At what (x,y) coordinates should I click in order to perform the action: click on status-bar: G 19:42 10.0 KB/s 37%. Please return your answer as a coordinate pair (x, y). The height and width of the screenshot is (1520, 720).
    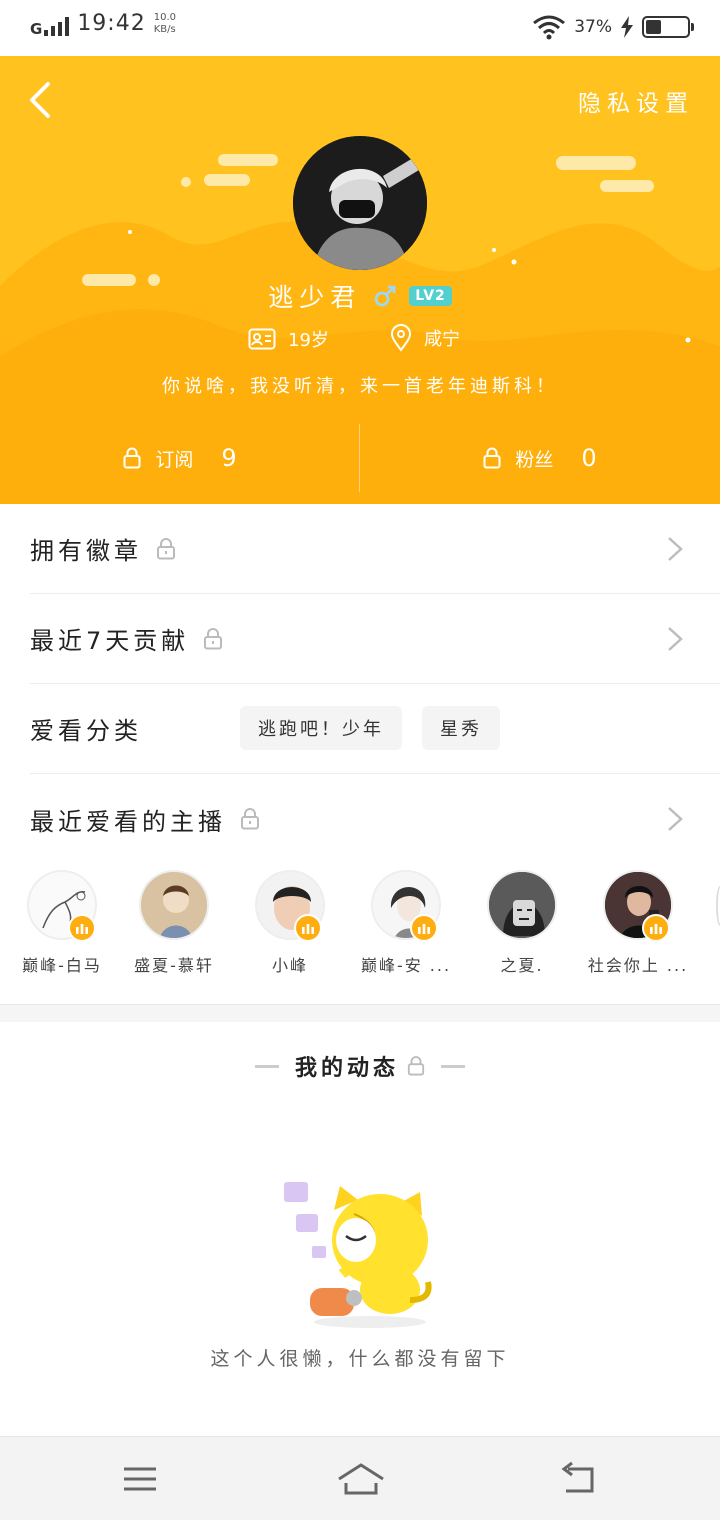
    Looking at the image, I should click on (360, 28).